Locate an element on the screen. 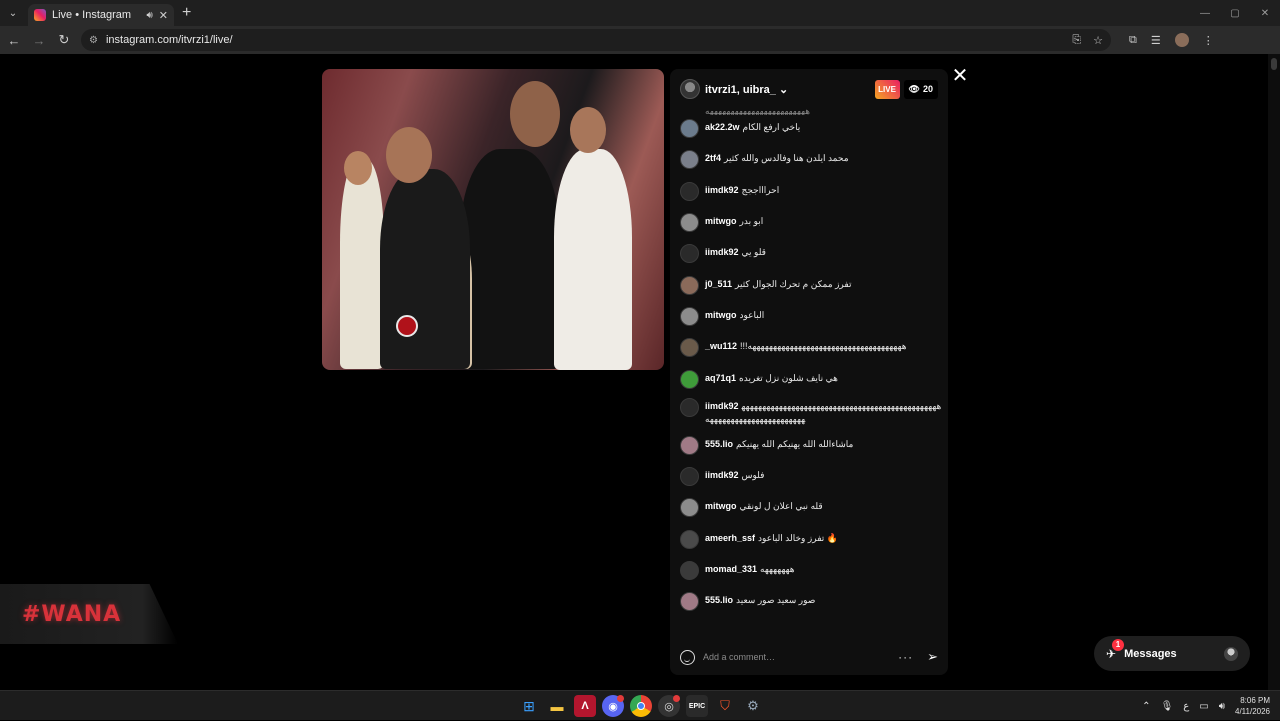 The height and width of the screenshot is (721, 1280). comment-item: ameerh_ssf تفرز وخالد الباعود 🔥 is located at coordinates (811, 539).